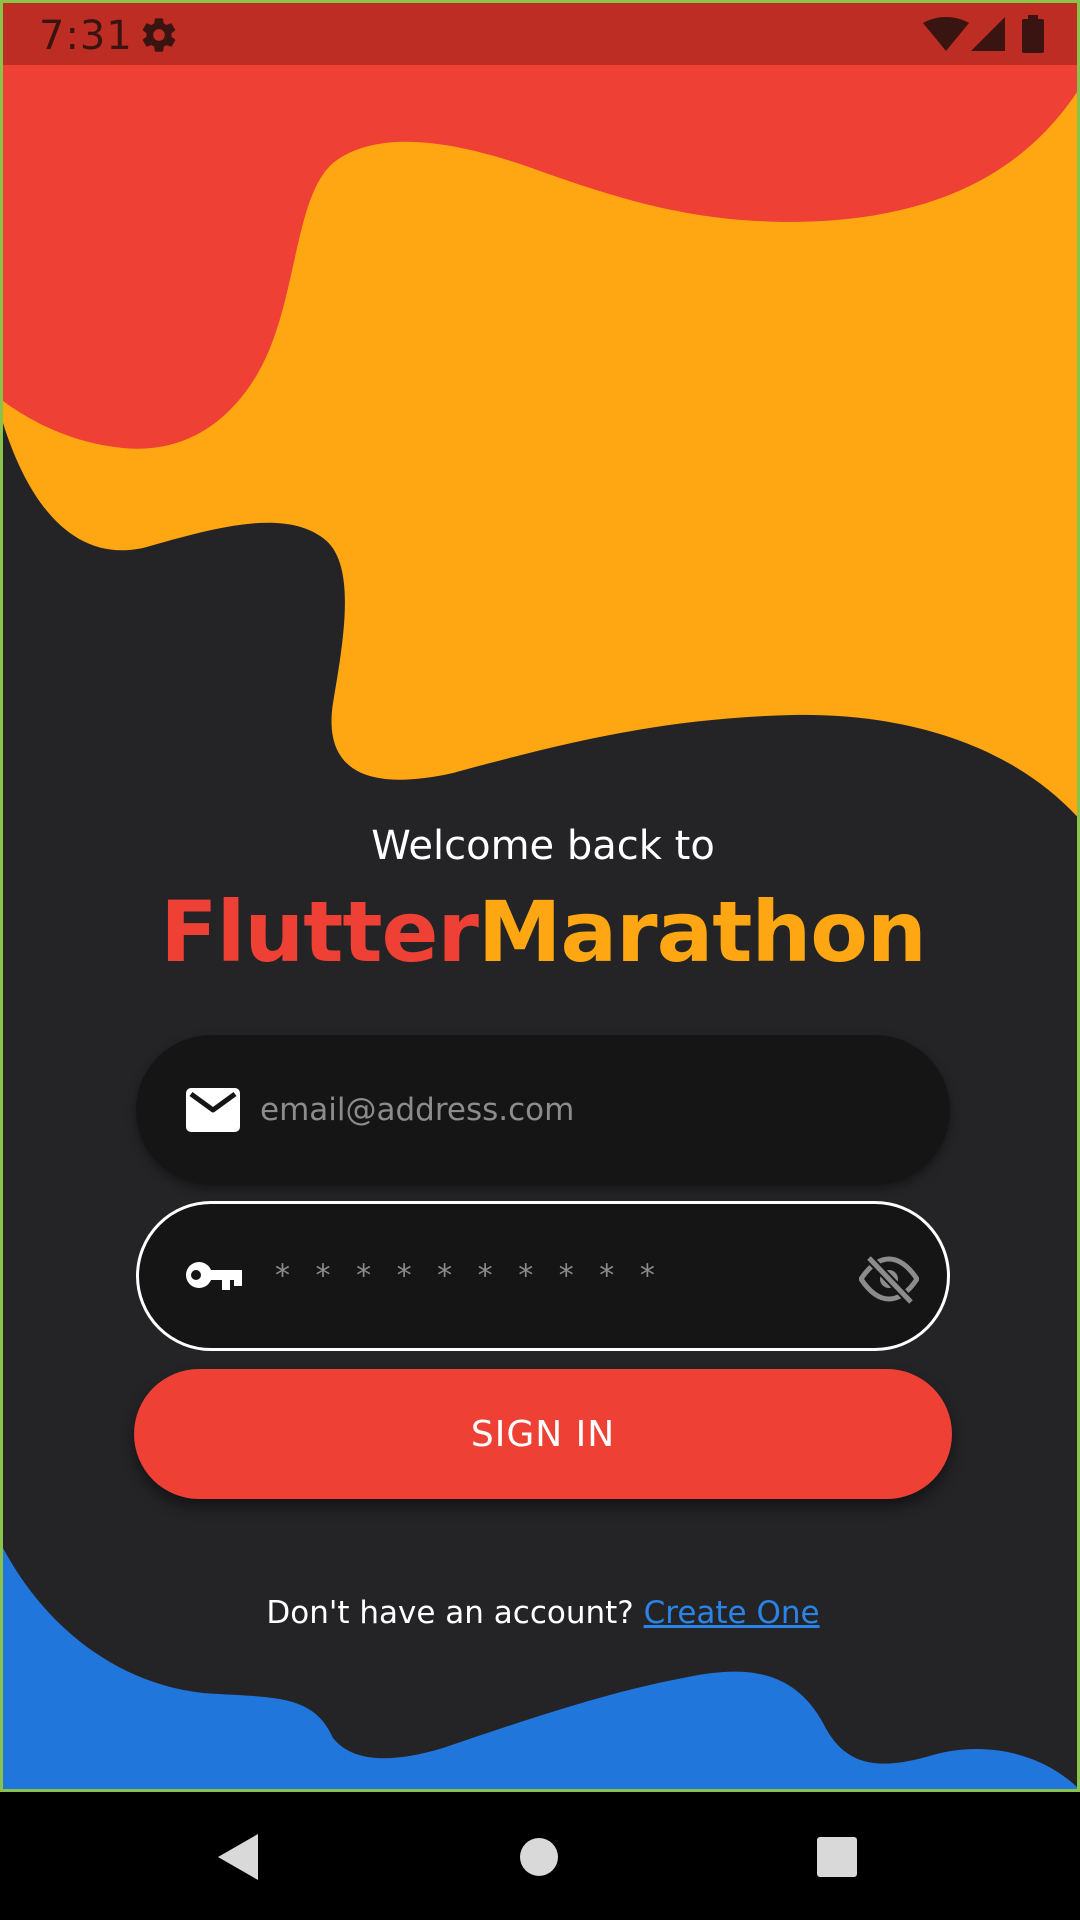 This screenshot has width=1080, height=1920. What do you see at coordinates (732, 1613) in the screenshot?
I see `create-account-link: Create One` at bounding box center [732, 1613].